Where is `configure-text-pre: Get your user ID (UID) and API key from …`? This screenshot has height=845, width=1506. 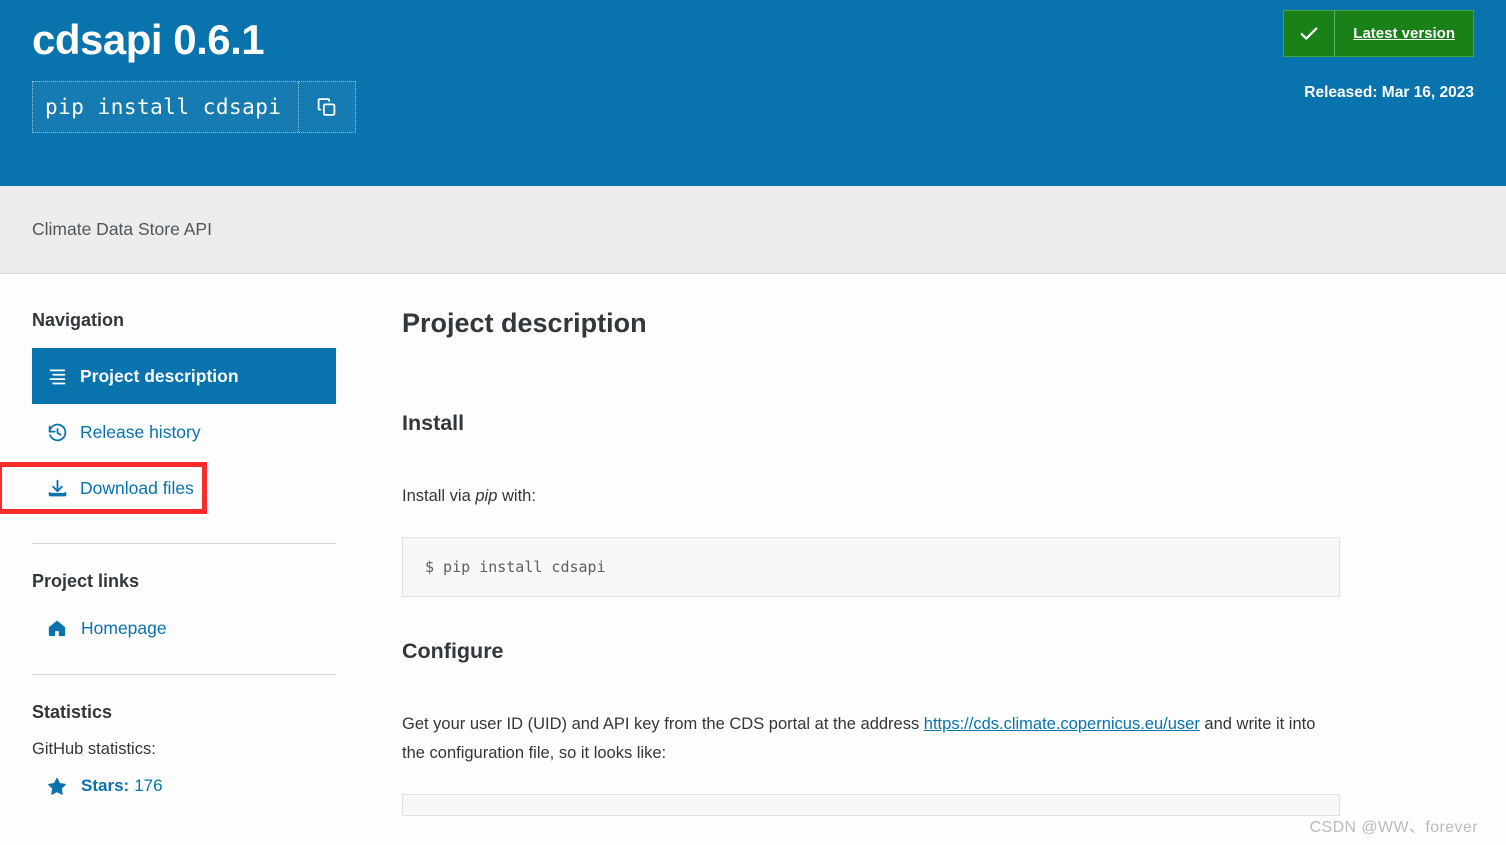 configure-text-pre: Get your user ID (UID) and API key from … is located at coordinates (663, 723).